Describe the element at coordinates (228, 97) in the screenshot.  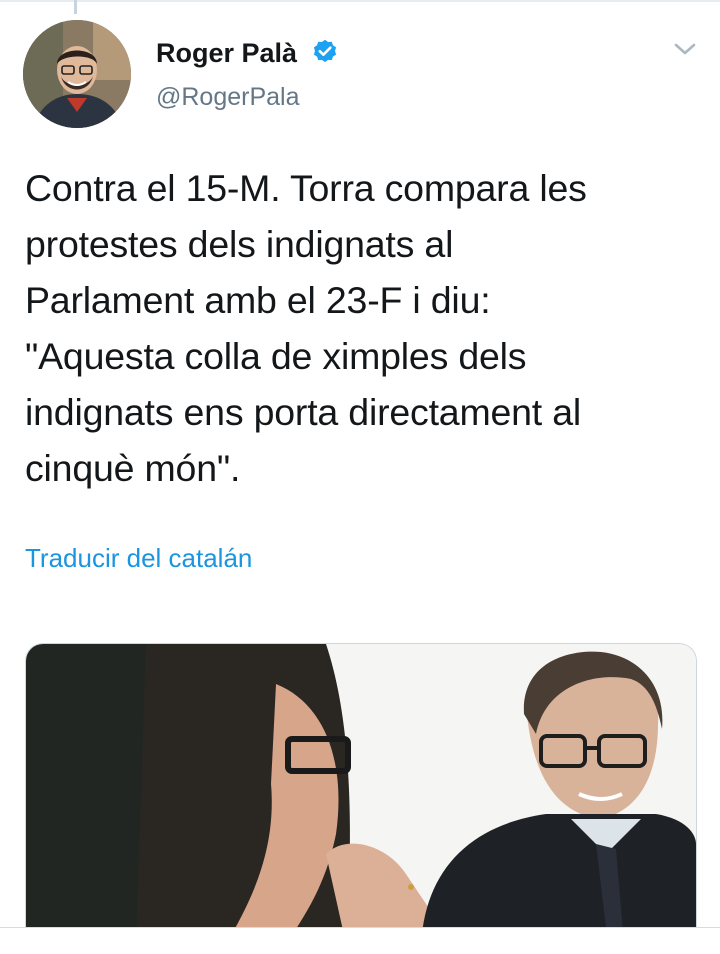
I see `author-handle: @RogerPala` at that location.